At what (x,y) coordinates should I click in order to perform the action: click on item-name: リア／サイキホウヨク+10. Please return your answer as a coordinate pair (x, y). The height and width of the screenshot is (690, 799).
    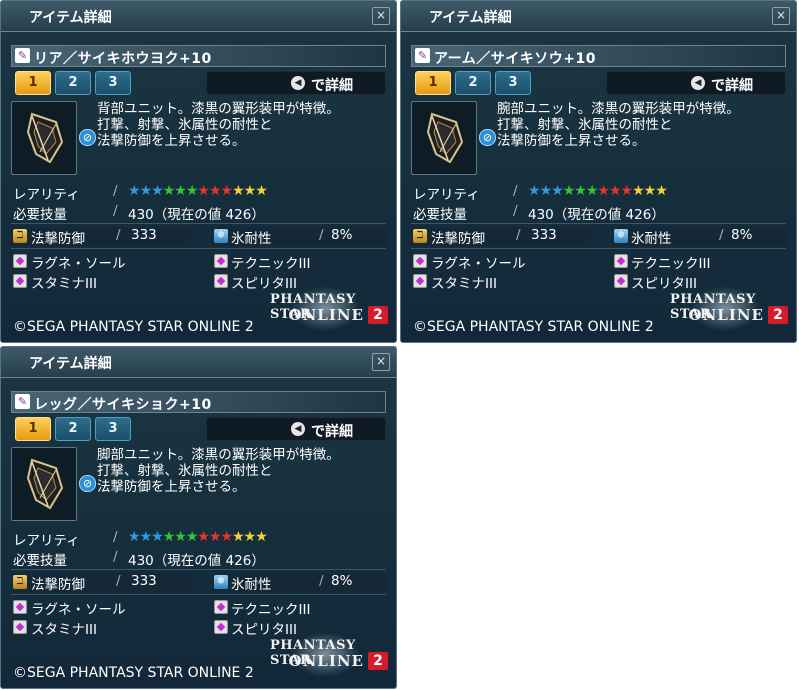
    Looking at the image, I should click on (123, 59).